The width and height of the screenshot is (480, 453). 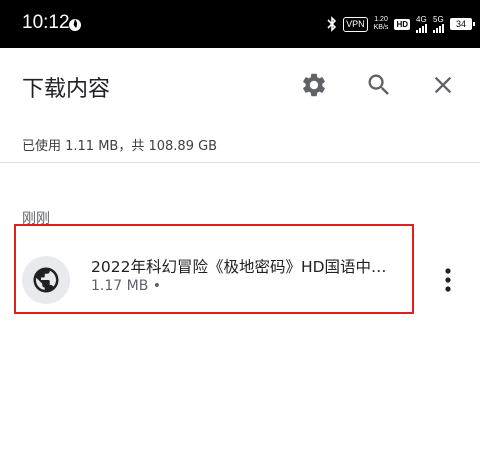 I want to click on search-button, so click(x=379, y=85).